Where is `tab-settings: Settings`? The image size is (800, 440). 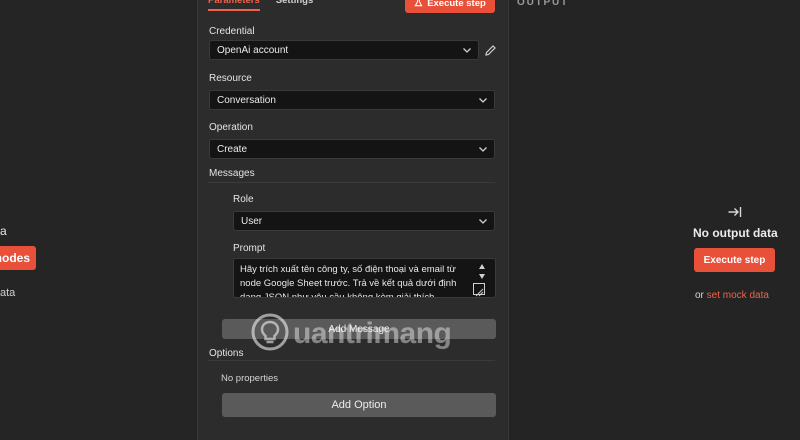 tab-settings: Settings is located at coordinates (294, 5).